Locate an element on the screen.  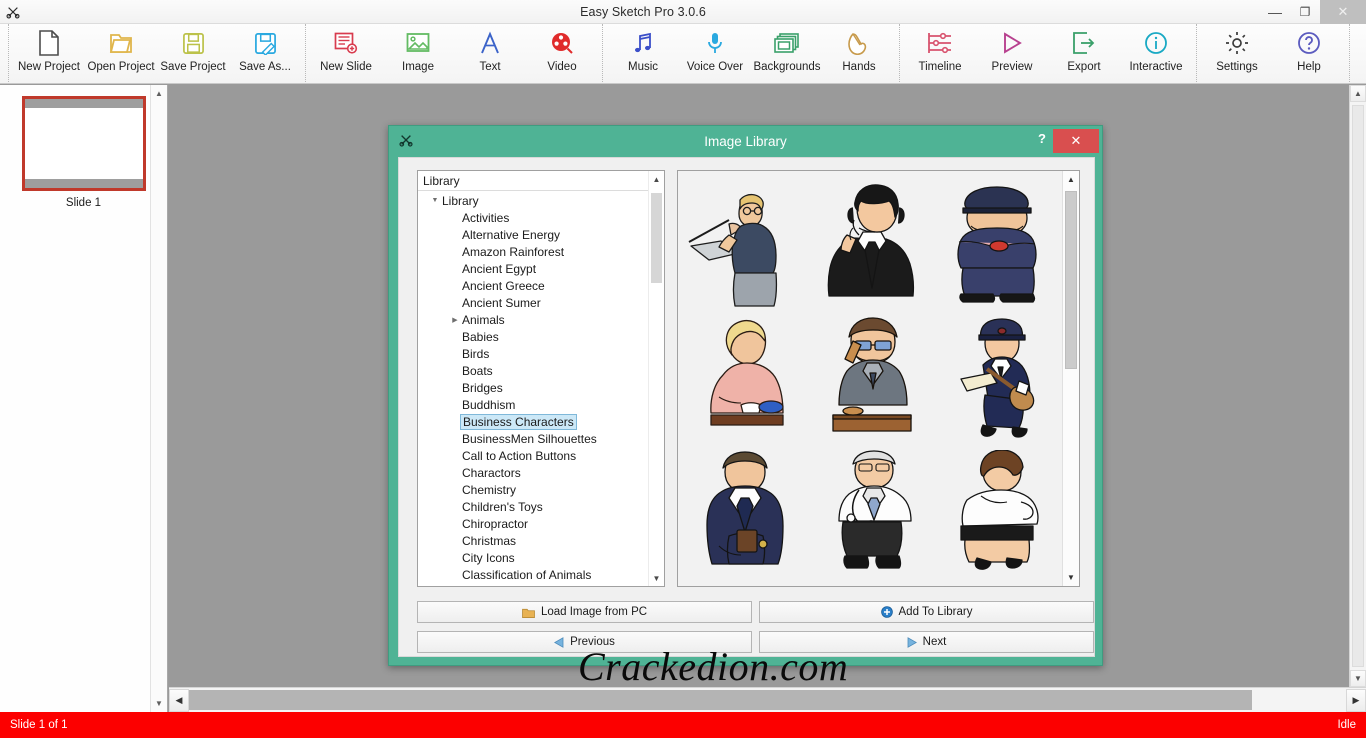
tree-row-root: ▼ Library is located at coordinates (541, 200).